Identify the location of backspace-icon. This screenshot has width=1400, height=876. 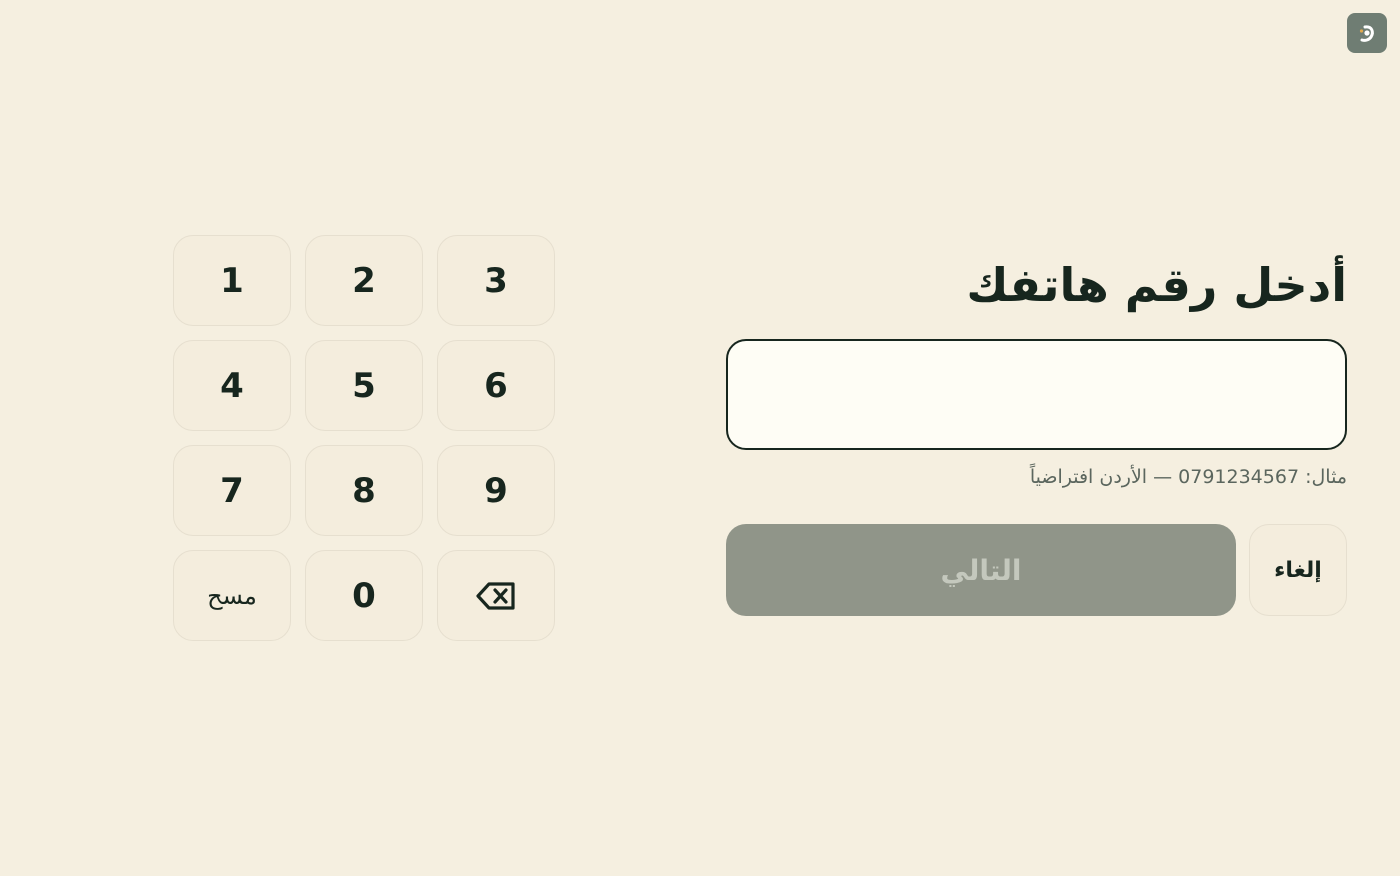
(495, 595).